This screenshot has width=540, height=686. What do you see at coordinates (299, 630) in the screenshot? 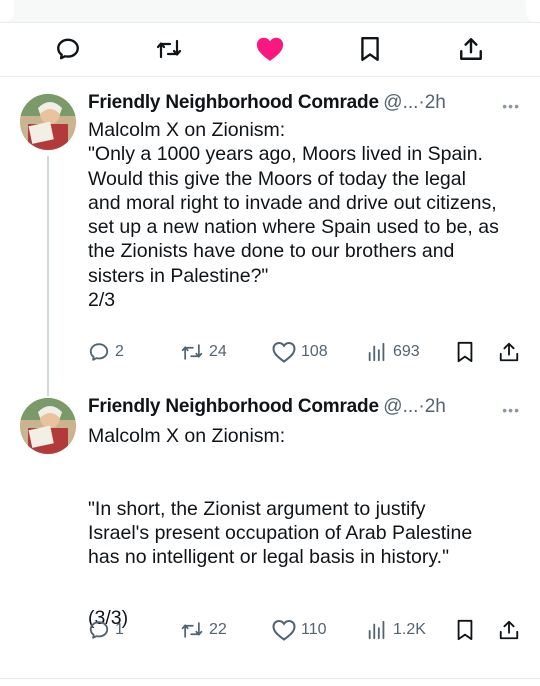
I see `like-count-button: 110` at bounding box center [299, 630].